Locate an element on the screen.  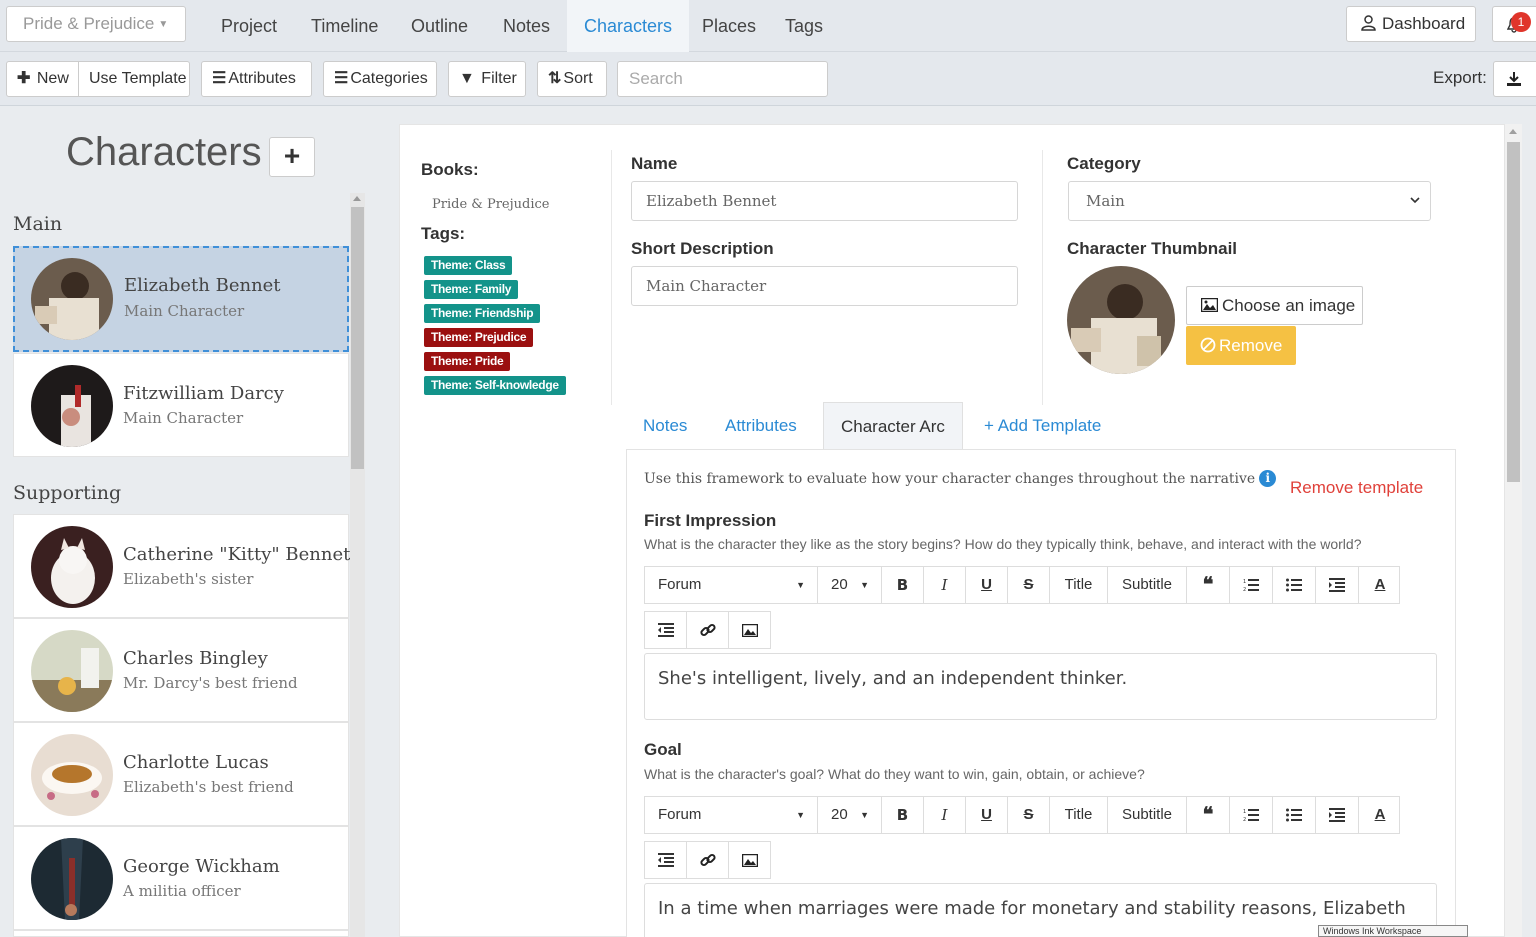
filter-button: ▼ Filter is located at coordinates (487, 79).